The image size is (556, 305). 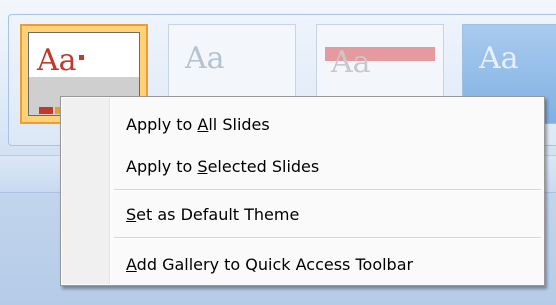 What do you see at coordinates (198, 124) in the screenshot?
I see `menu-item-label: Apply to All Slides` at bounding box center [198, 124].